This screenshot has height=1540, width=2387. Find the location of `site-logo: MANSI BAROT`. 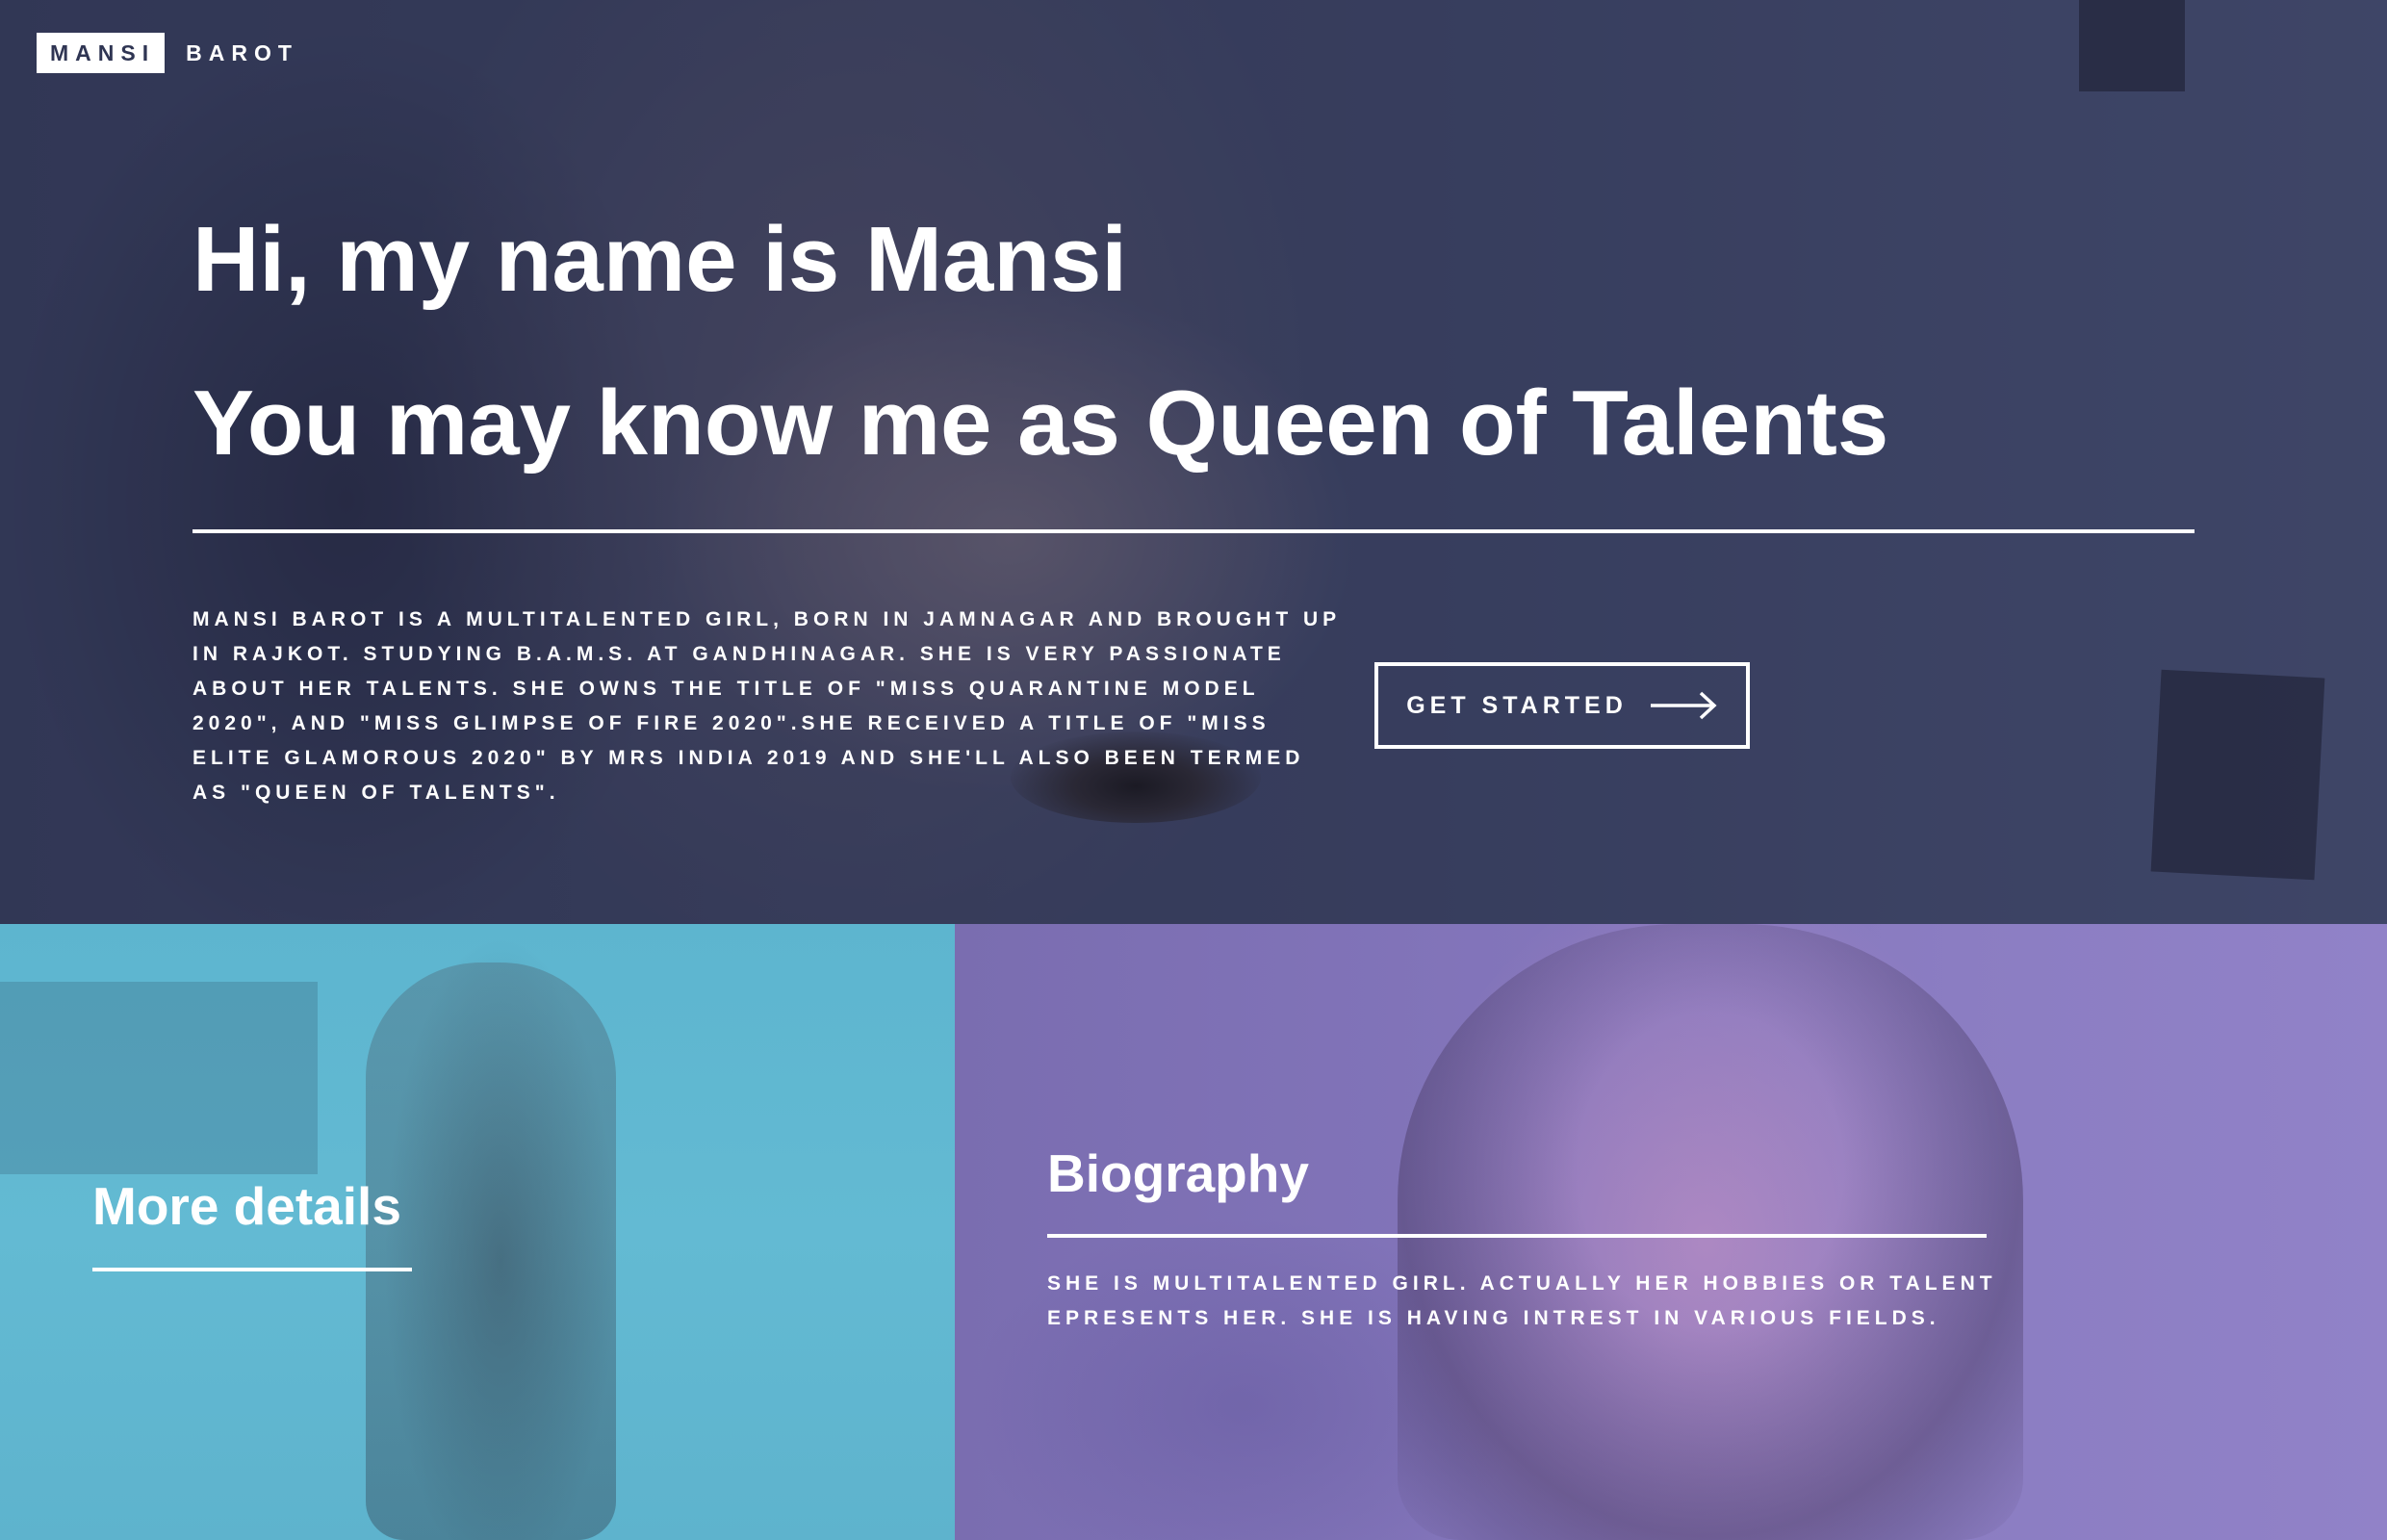

site-logo: MANSI BAROT is located at coordinates (167, 53).